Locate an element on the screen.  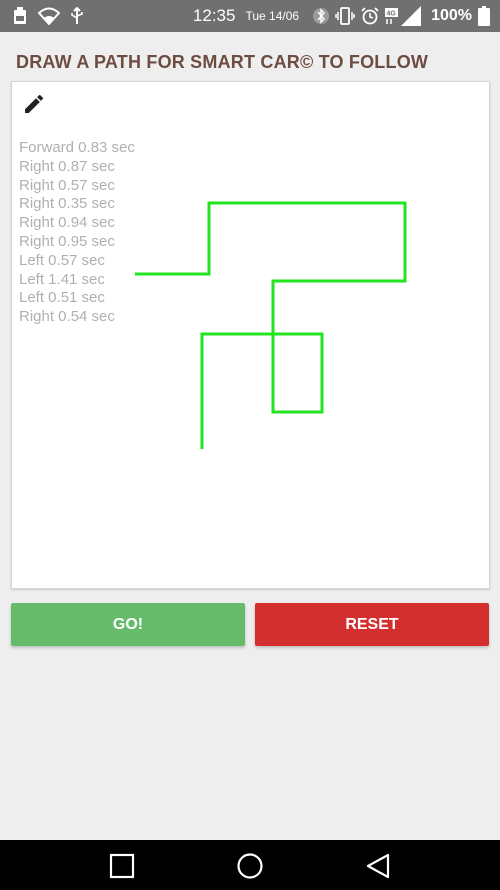
vibrate-icon is located at coordinates (345, 16).